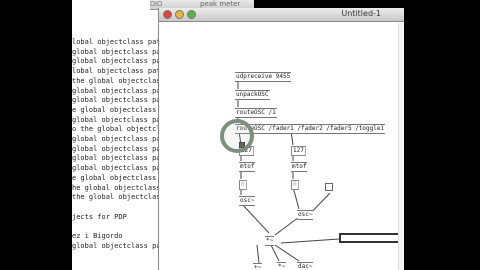 The width and height of the screenshot is (480, 270). I want to click on freq-number-left: 0, so click(243, 185).